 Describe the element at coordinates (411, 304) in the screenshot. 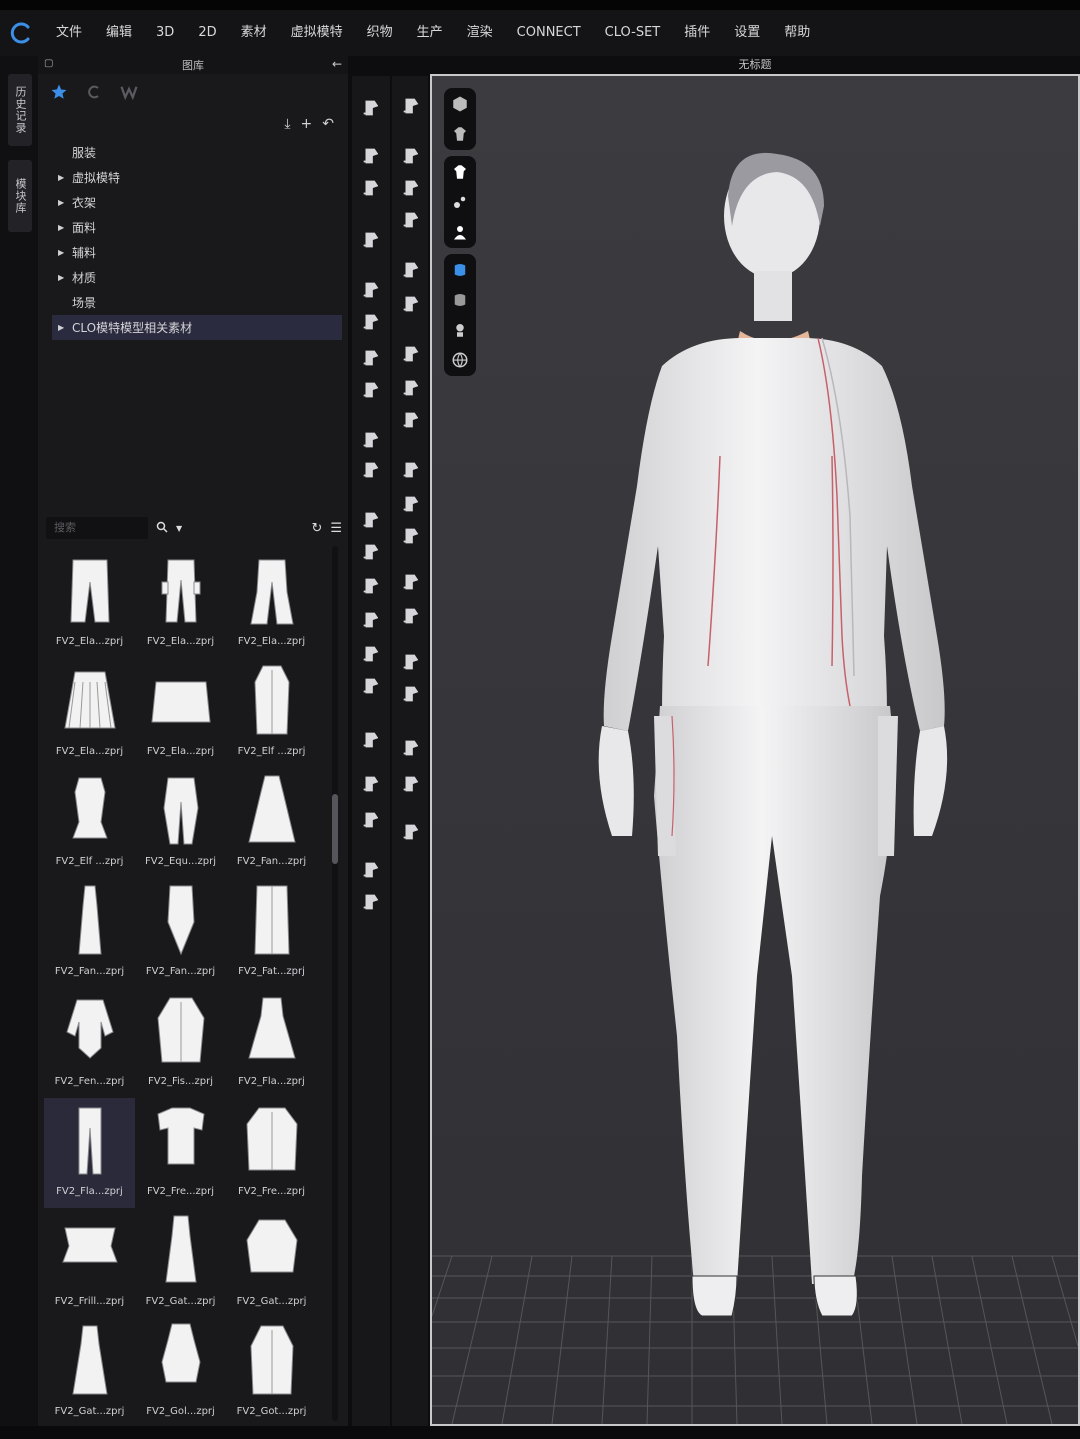

I see `check-sew-icon` at that location.